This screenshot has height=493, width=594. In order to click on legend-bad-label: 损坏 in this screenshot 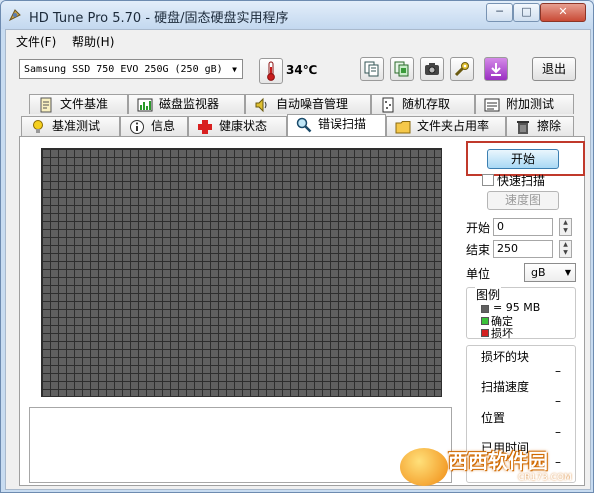, I will do `click(502, 333)`.